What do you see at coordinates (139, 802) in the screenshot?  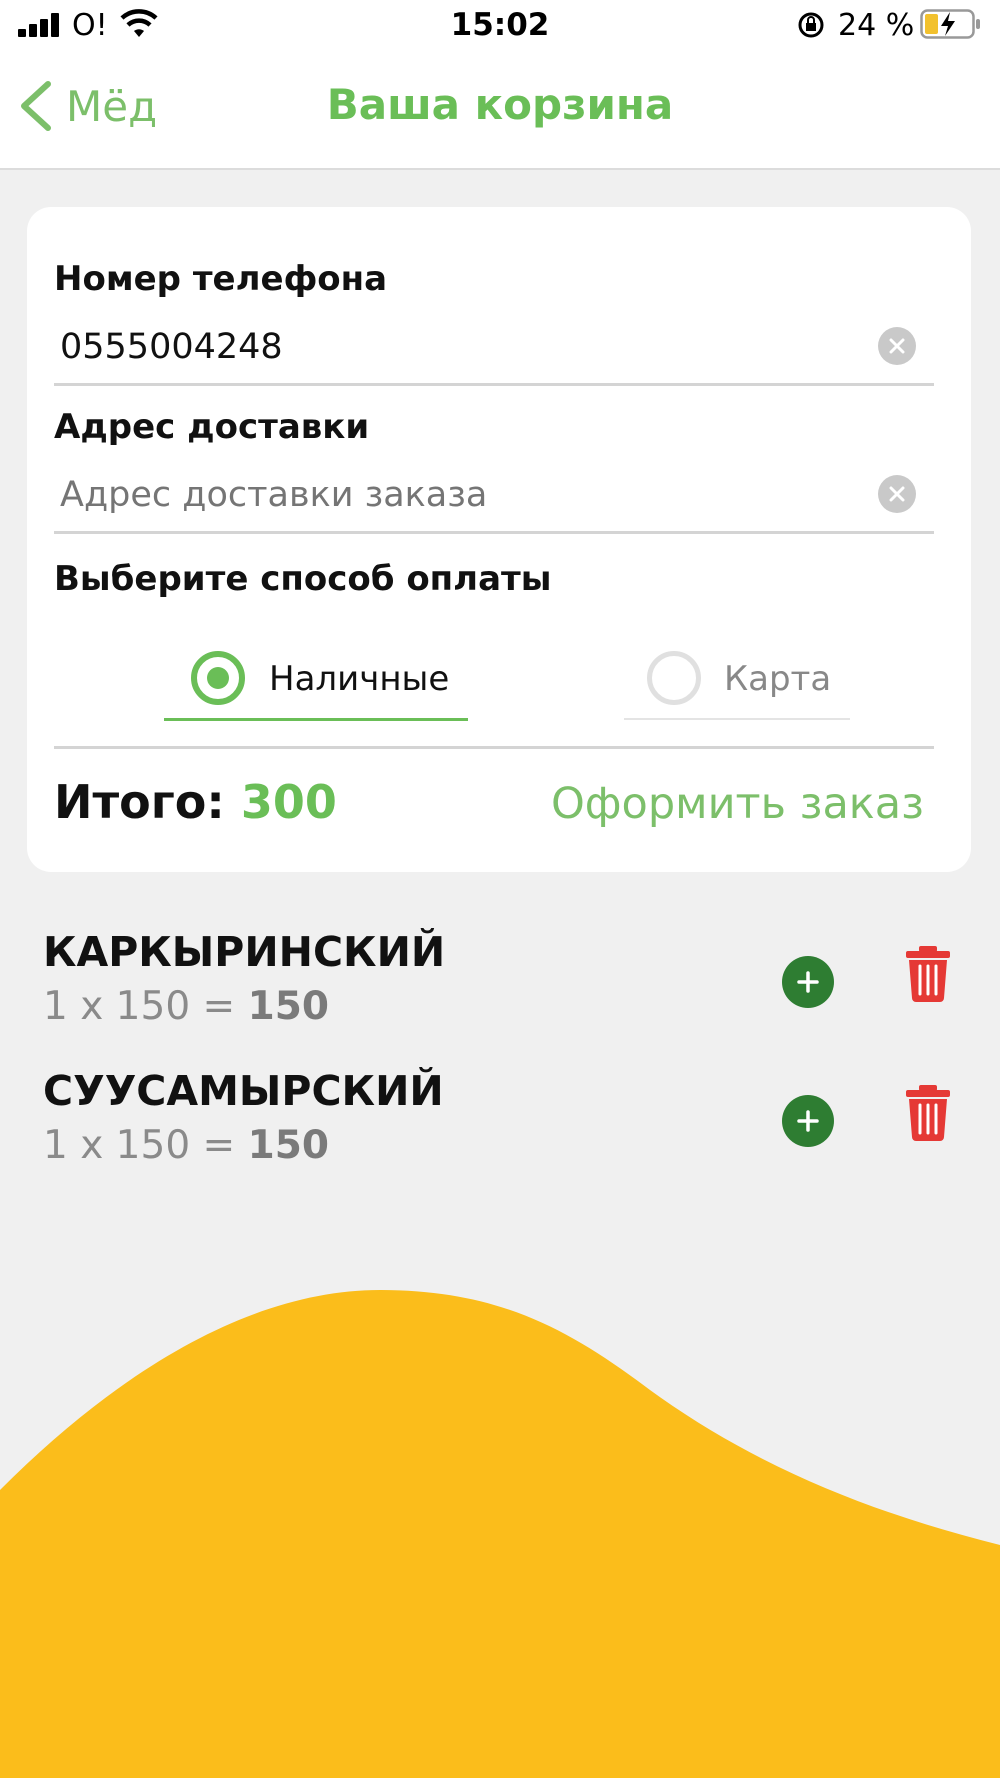 I see `total-label: Итого:` at bounding box center [139, 802].